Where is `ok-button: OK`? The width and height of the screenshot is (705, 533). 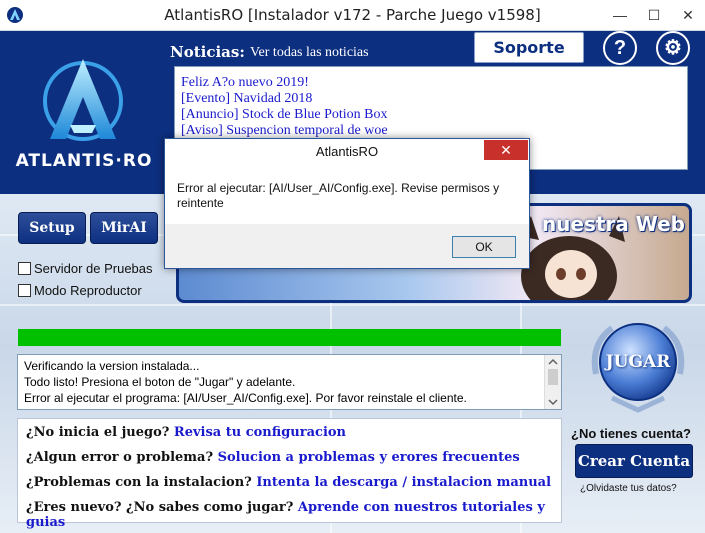
ok-button: OK is located at coordinates (484, 247).